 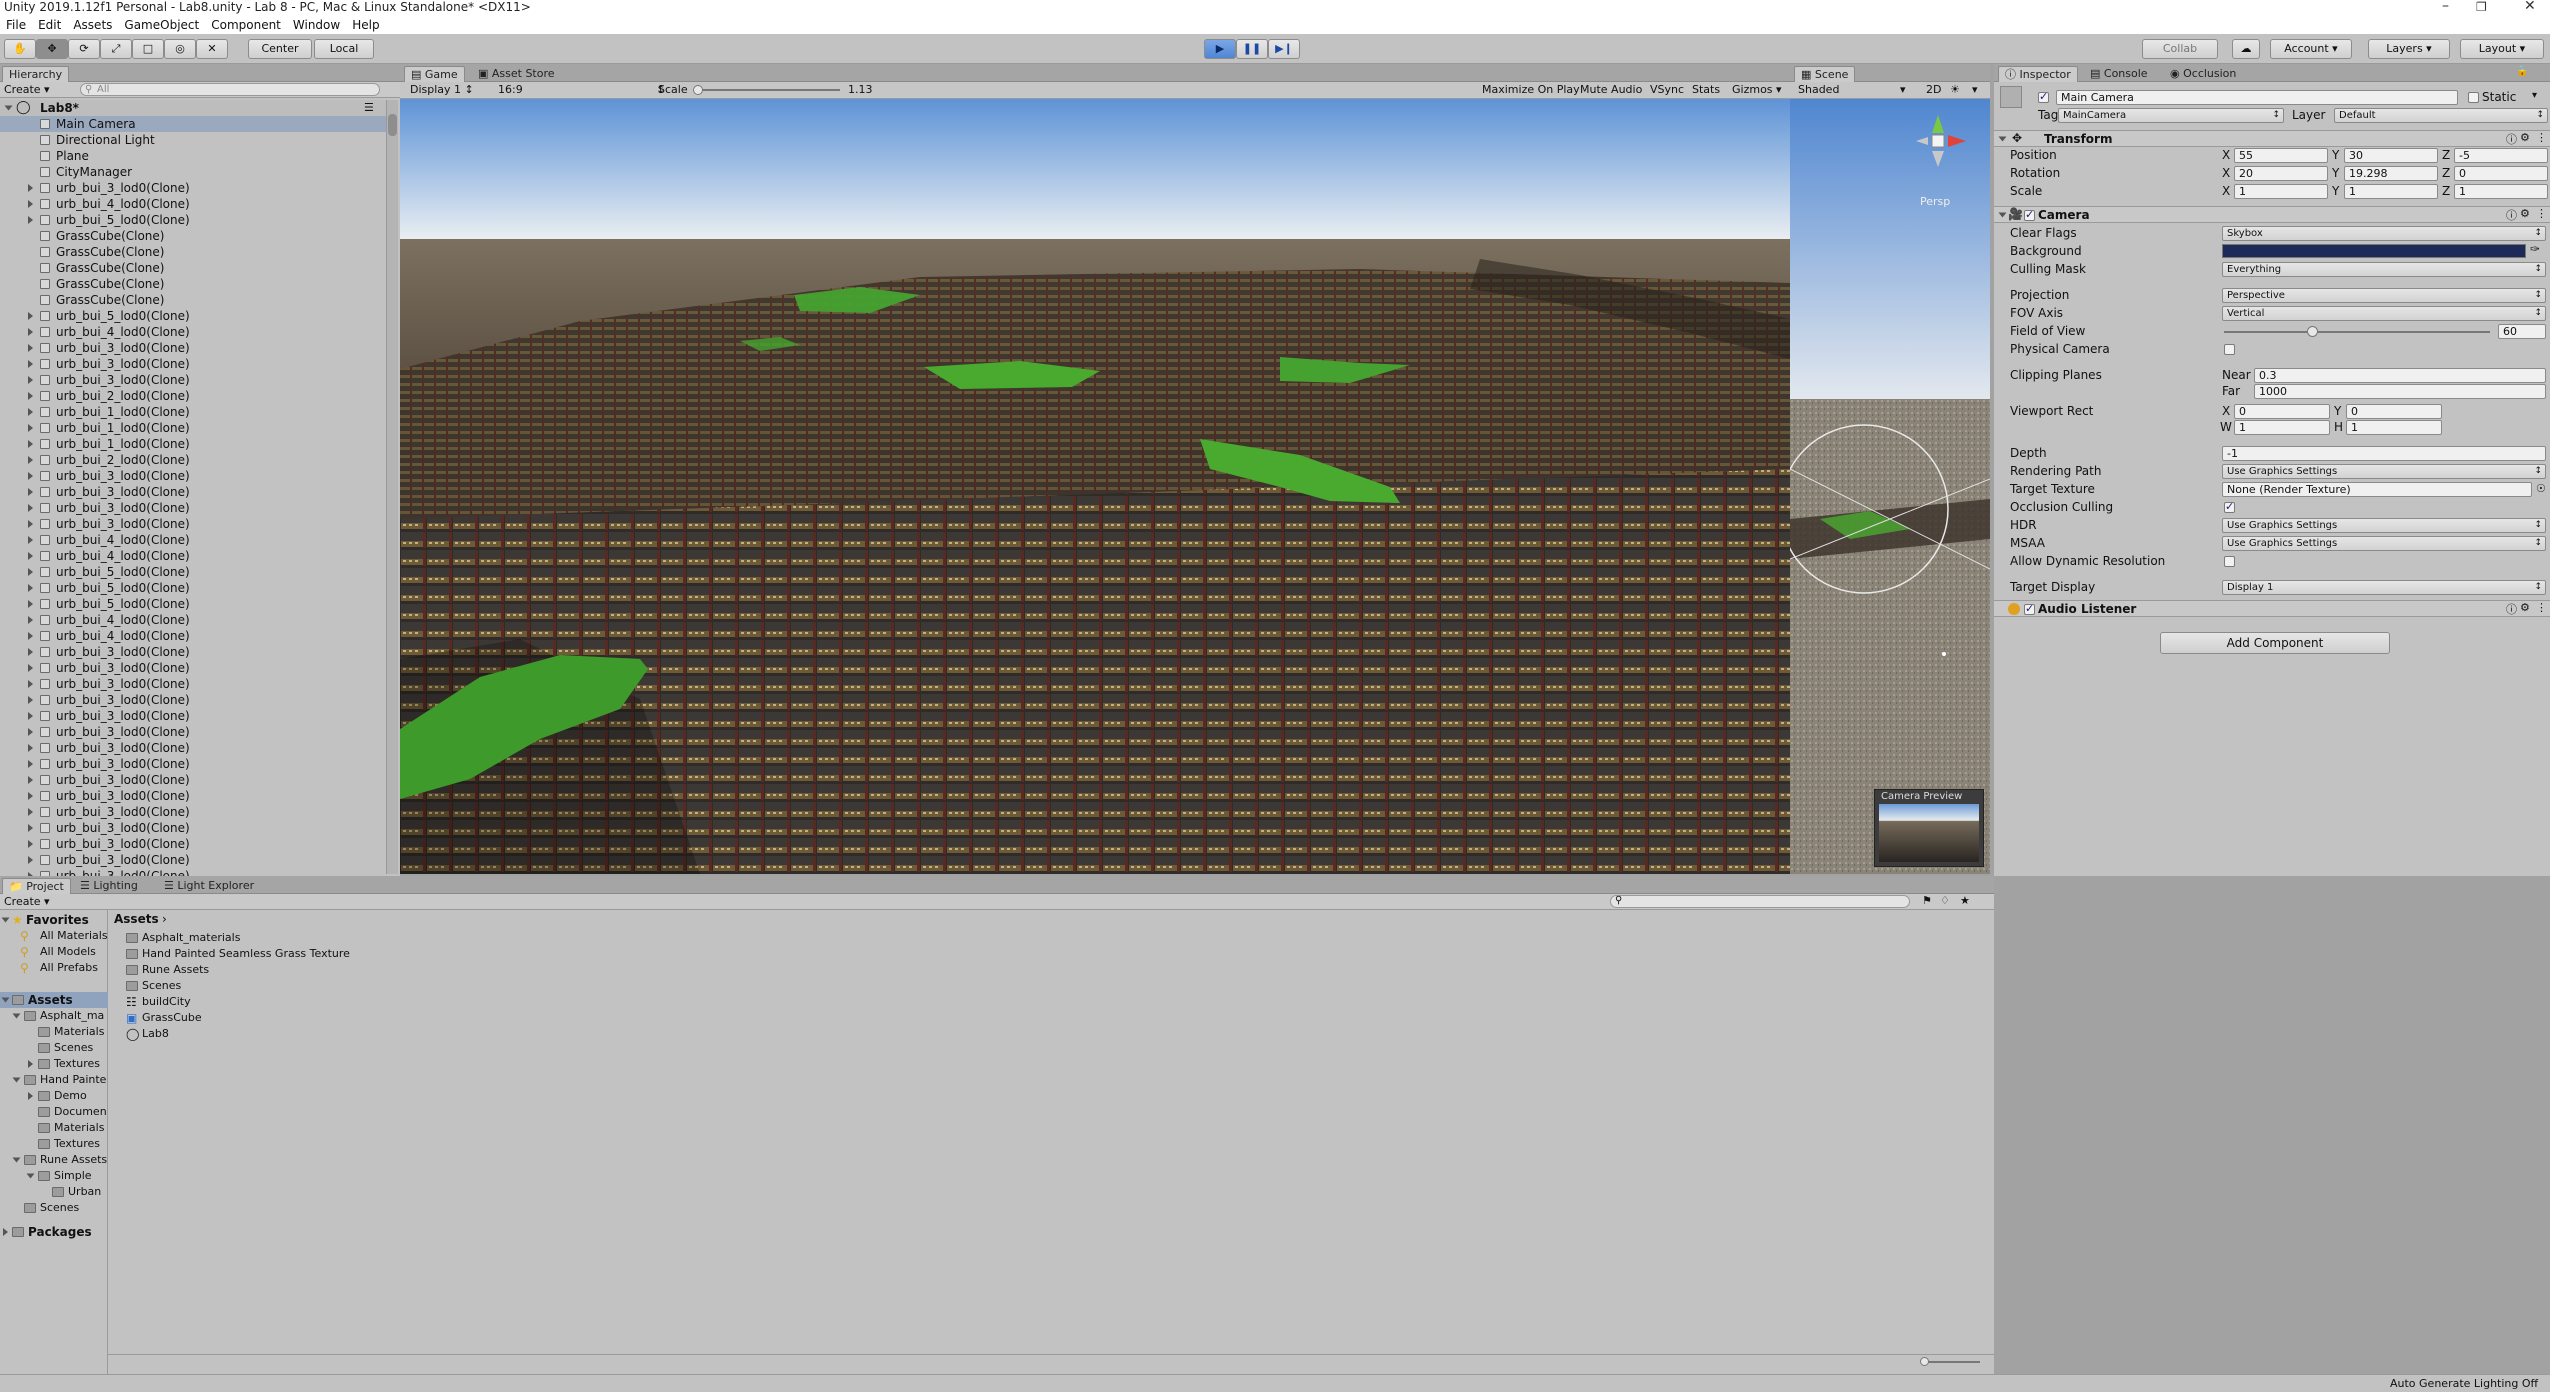 I want to click on viewport-y-field: 0, so click(x=2394, y=411).